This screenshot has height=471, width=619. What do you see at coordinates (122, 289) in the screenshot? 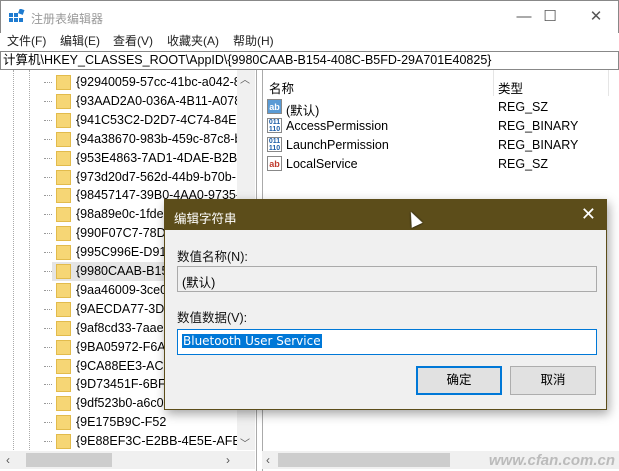
I see `tree-item-label: {9aa46009-3ce0` at bounding box center [122, 289].